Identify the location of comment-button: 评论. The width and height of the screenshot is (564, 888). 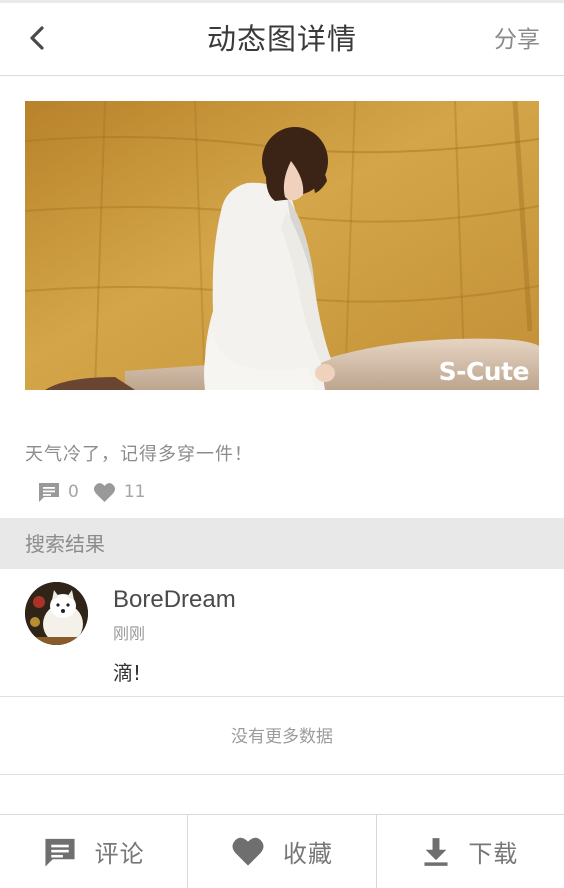
(94, 851).